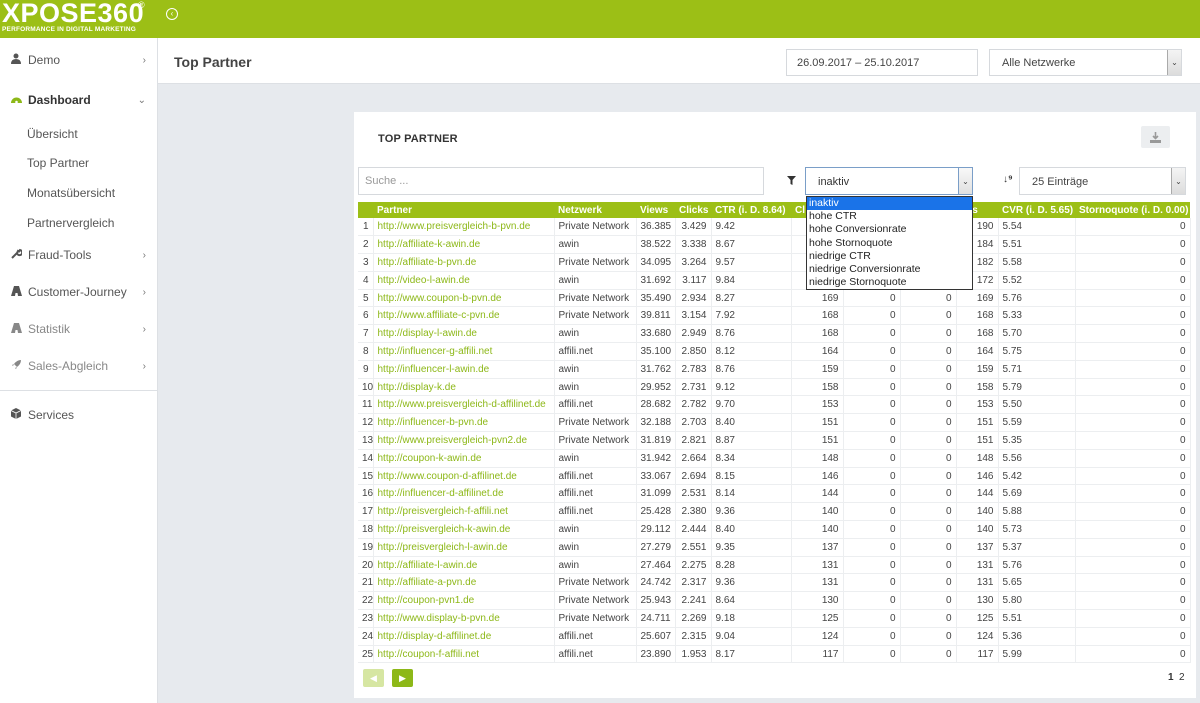  What do you see at coordinates (464, 262) in the screenshot?
I see `partner-link: http://affiliate-b-pvn.de` at bounding box center [464, 262].